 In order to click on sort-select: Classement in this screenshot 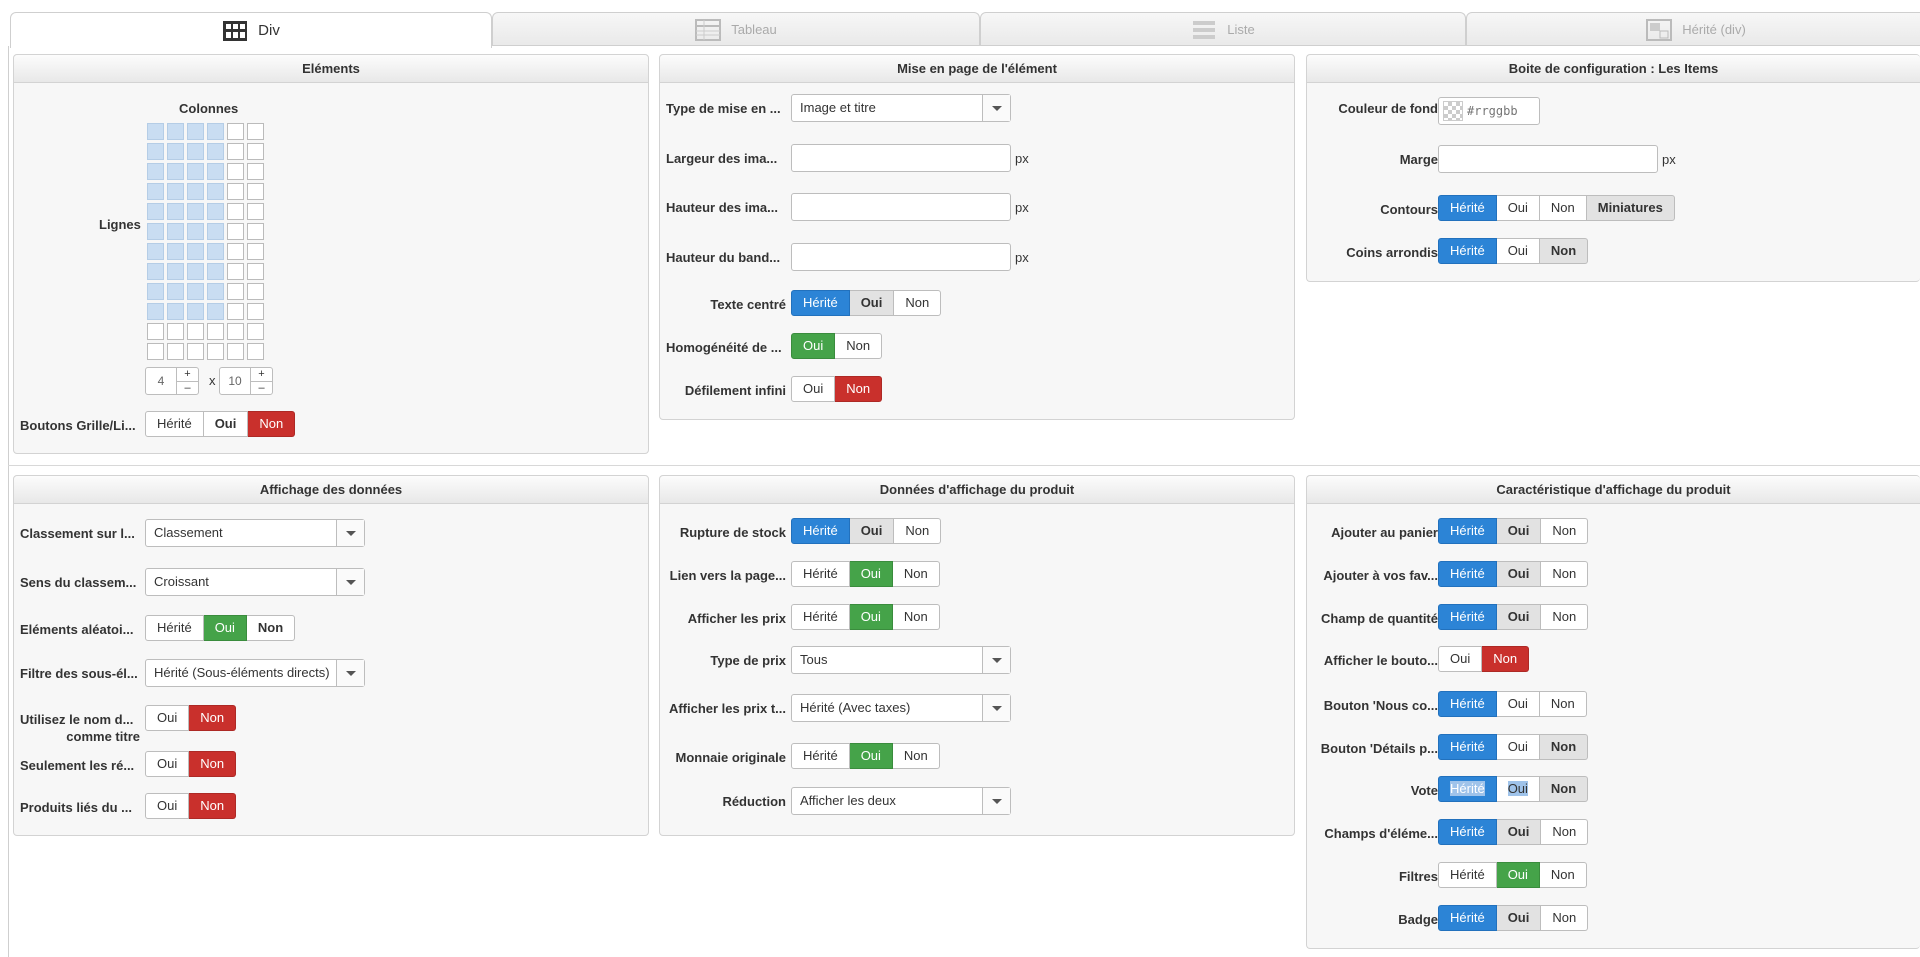, I will do `click(255, 533)`.